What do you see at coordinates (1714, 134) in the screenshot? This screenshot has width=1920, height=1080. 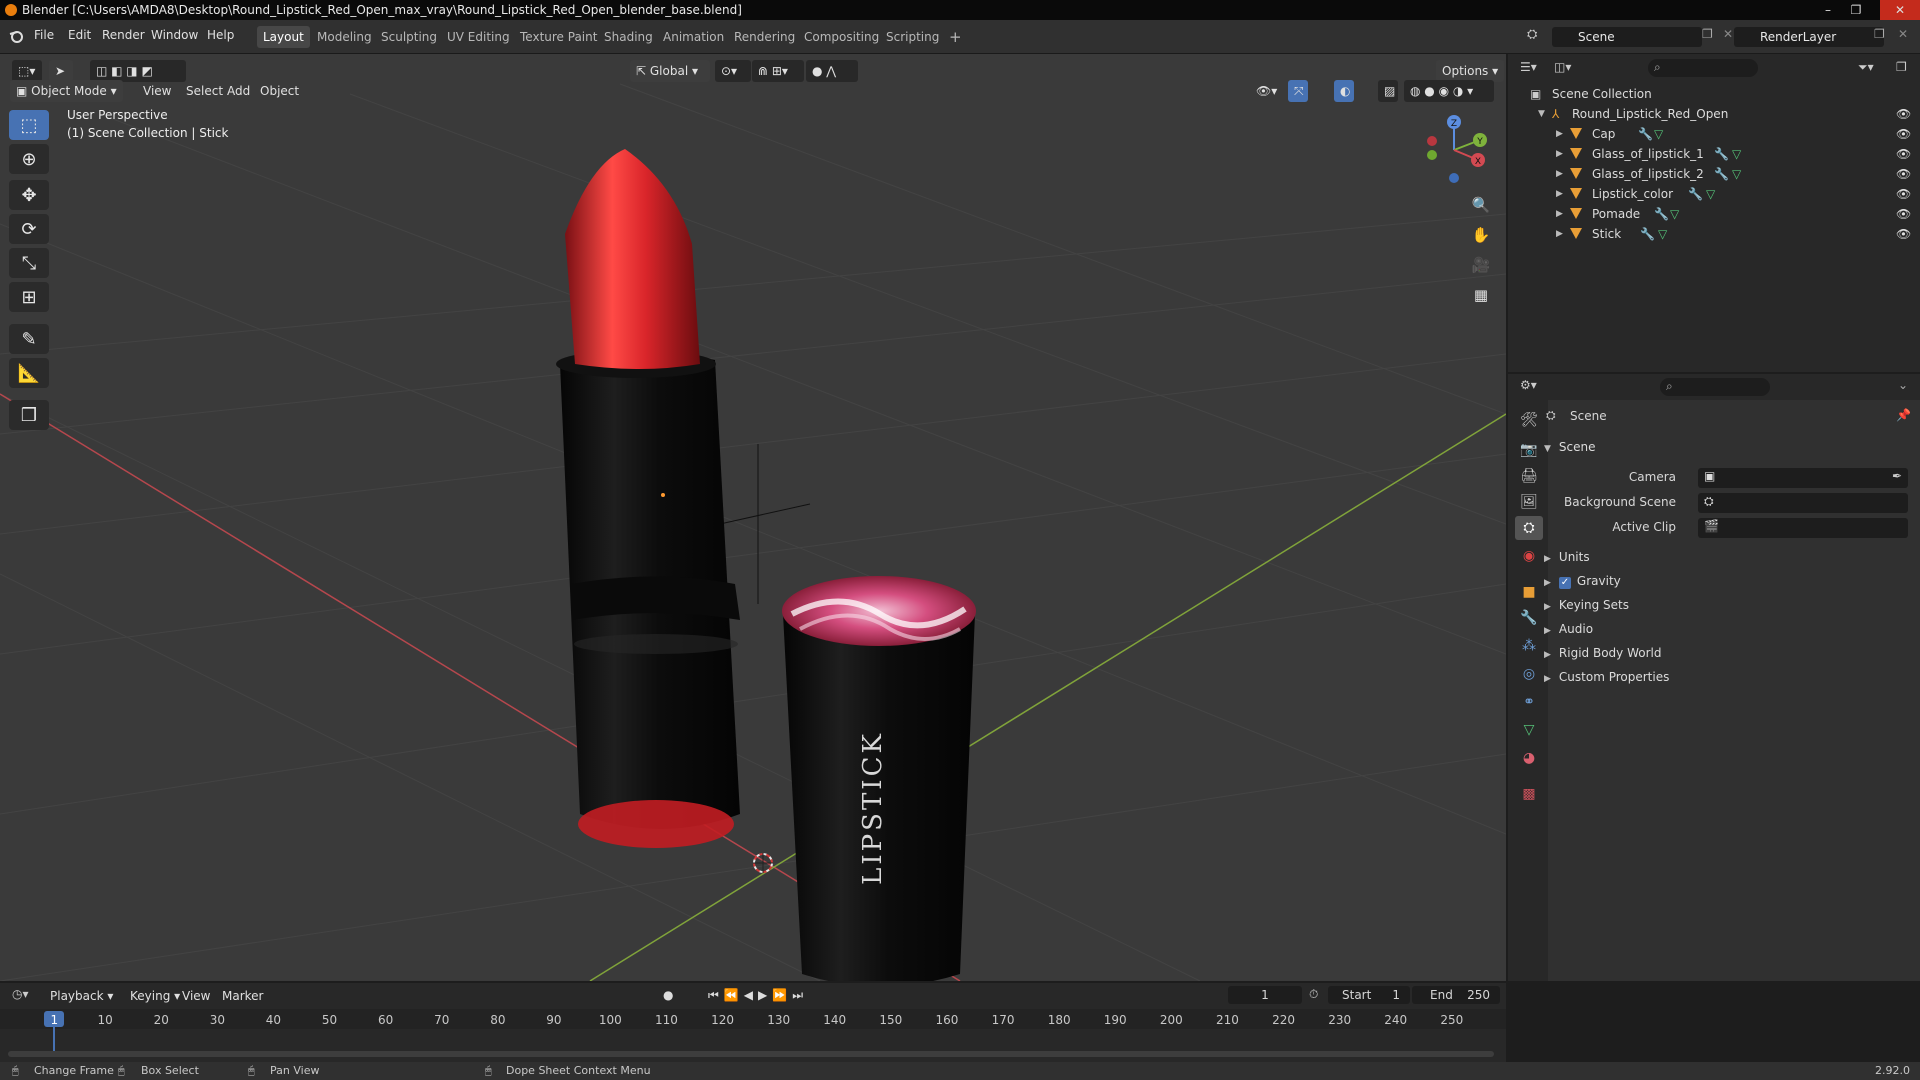 I see `outliner-row-cap: ▶ Cap 🔧 ▽ 👁` at bounding box center [1714, 134].